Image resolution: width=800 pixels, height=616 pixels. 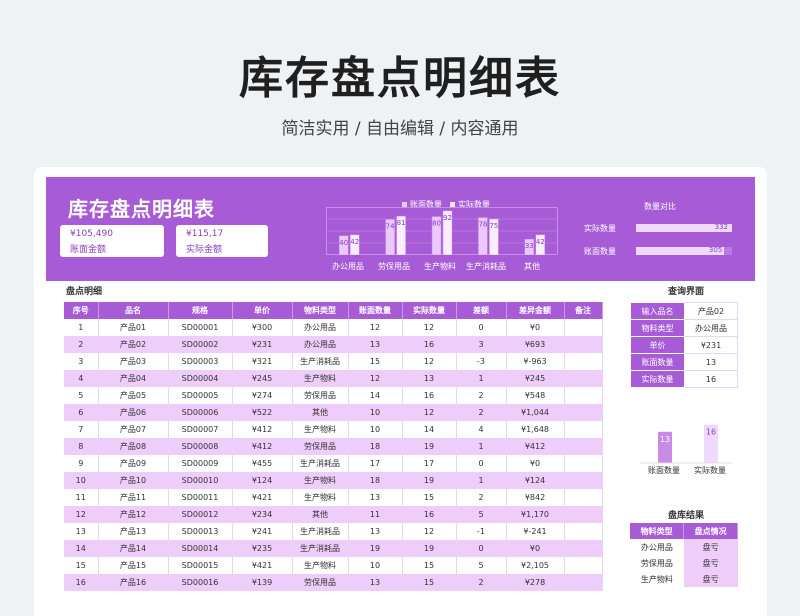 What do you see at coordinates (133, 327) in the screenshot?
I see `table-cell: 产品01` at bounding box center [133, 327].